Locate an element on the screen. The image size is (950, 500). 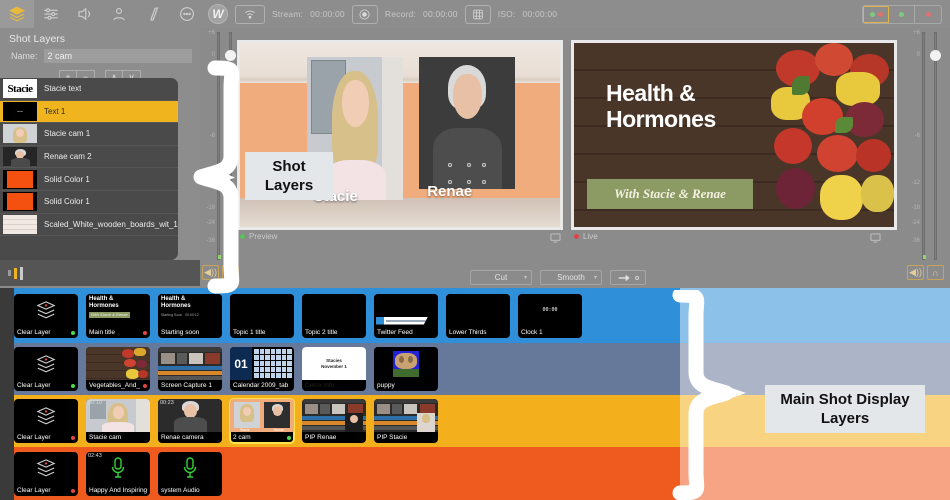
shot-tile: Stacies November 1 Detox info is located at coordinates (334, 369).